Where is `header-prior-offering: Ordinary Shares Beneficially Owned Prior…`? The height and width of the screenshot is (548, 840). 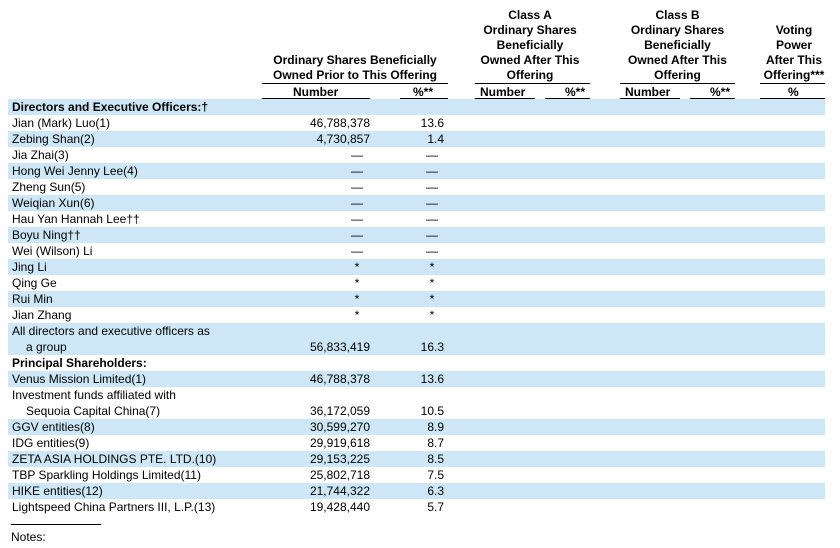
header-prior-offering: Ordinary Shares Beneficially Owned Prior… is located at coordinates (355, 68).